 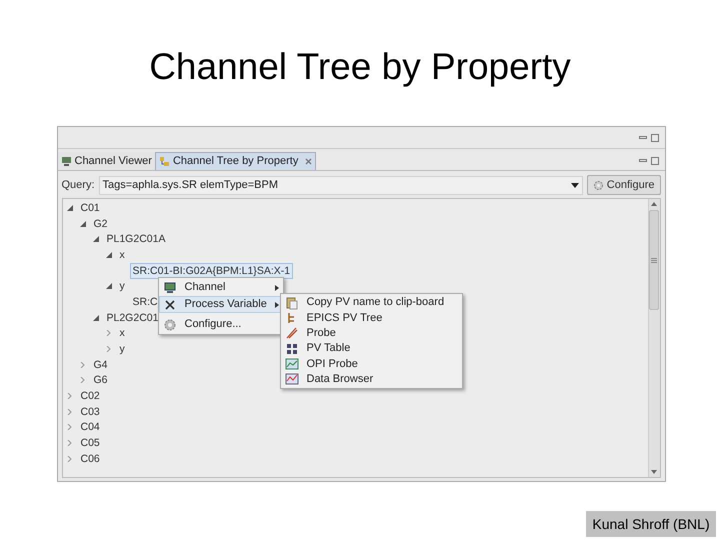 What do you see at coordinates (291, 333) in the screenshot?
I see `probe-icon` at bounding box center [291, 333].